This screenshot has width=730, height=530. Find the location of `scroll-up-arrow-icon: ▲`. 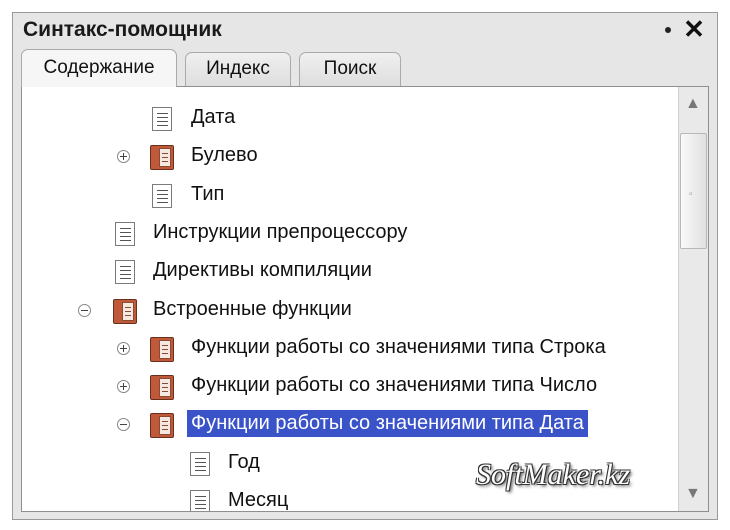

scroll-up-arrow-icon: ▲ is located at coordinates (693, 104).